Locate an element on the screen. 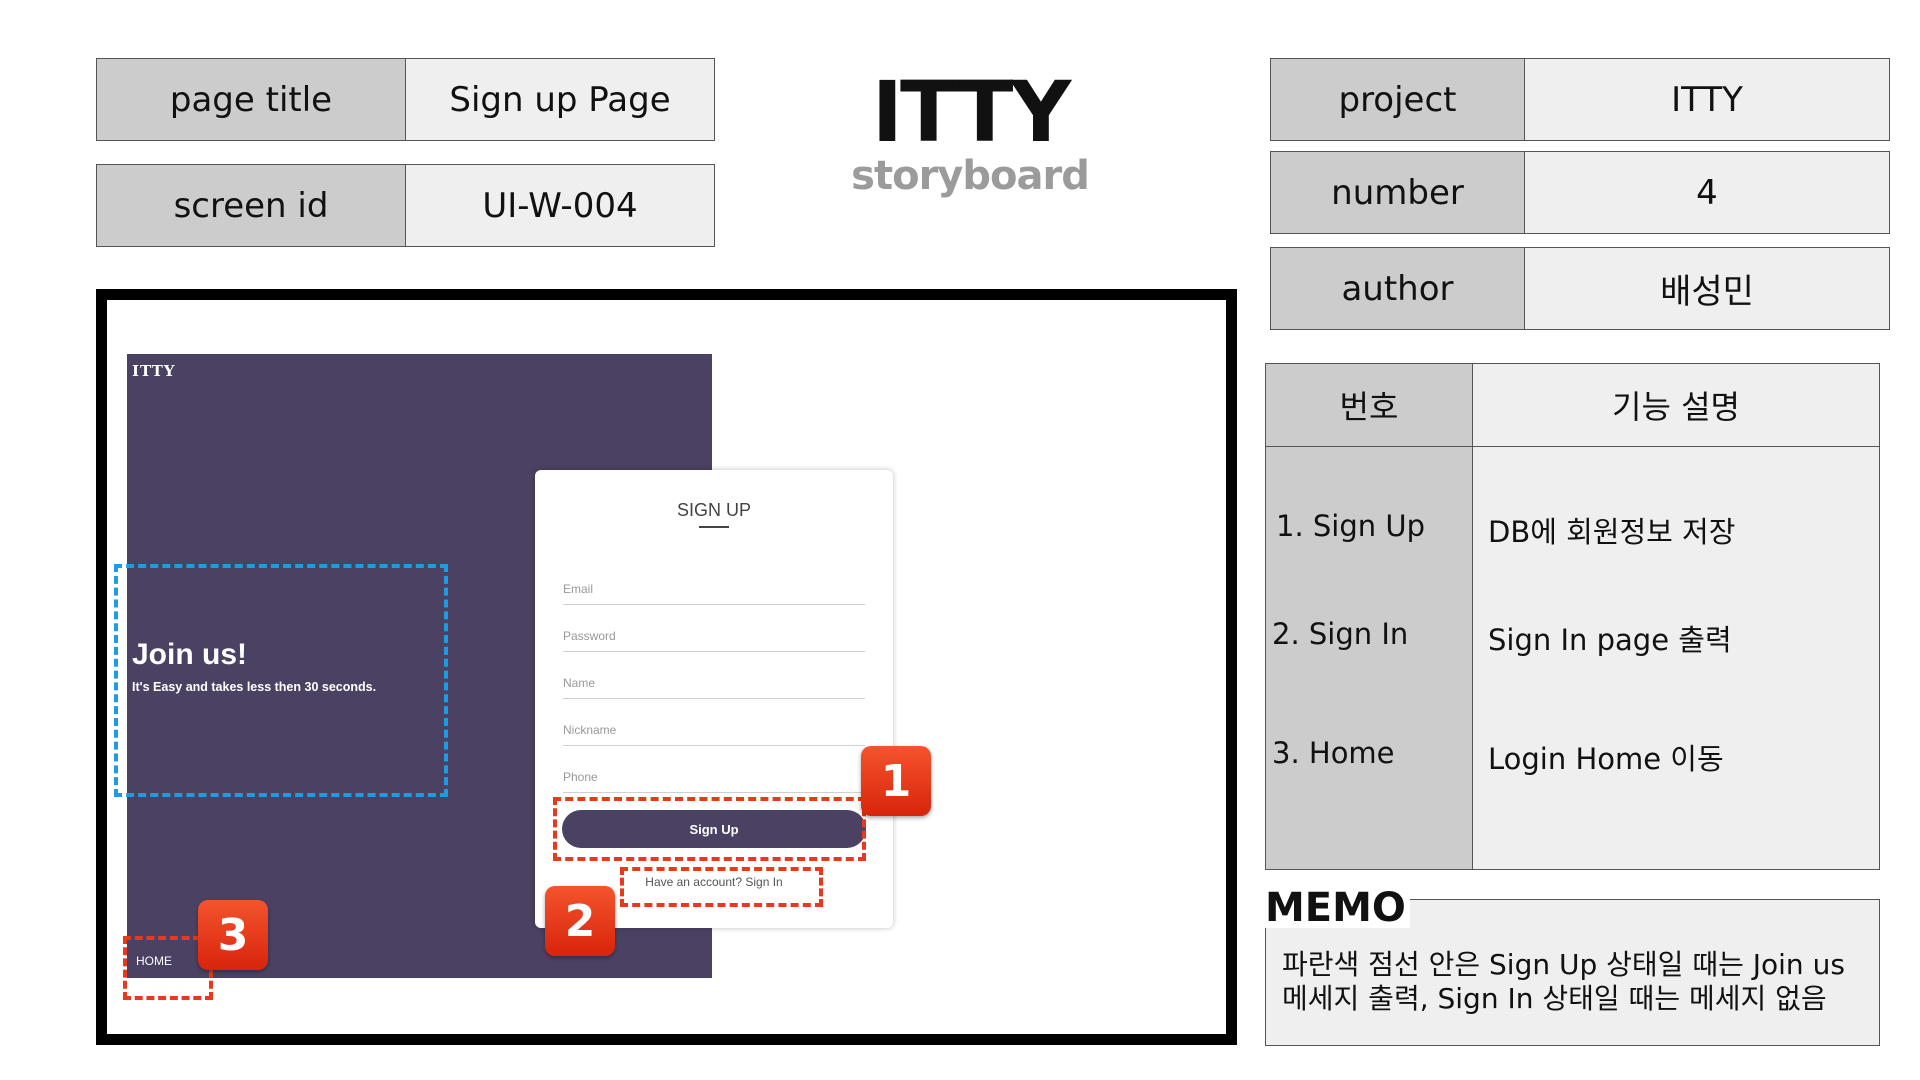  desc-item-2-text: Sign In page 출력 is located at coordinates (1610, 640).